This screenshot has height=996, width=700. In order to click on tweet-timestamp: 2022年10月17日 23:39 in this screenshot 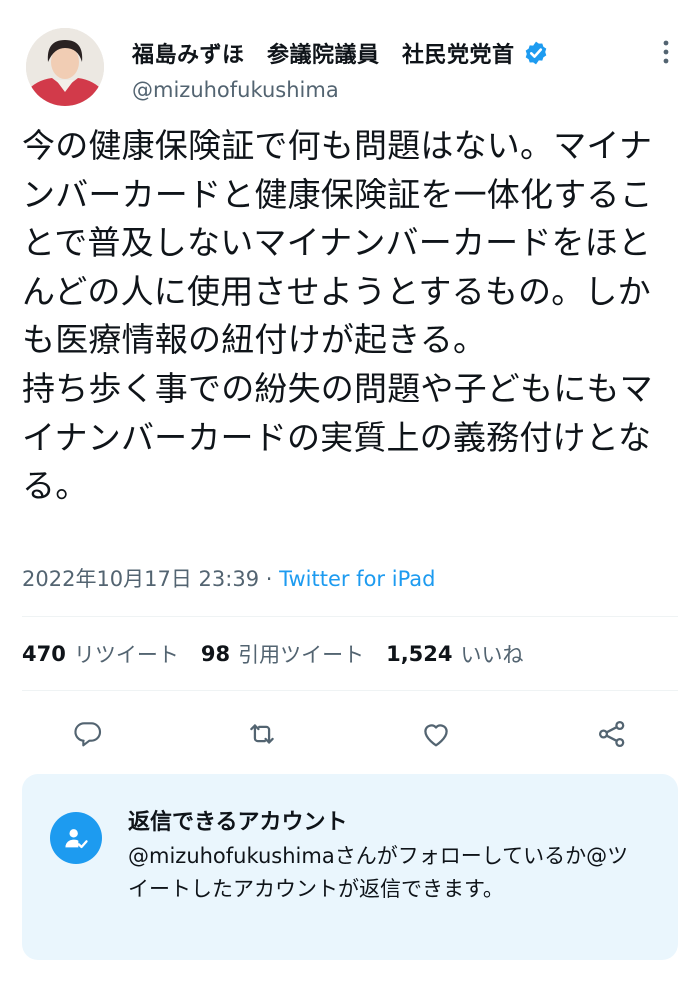, I will do `click(140, 579)`.